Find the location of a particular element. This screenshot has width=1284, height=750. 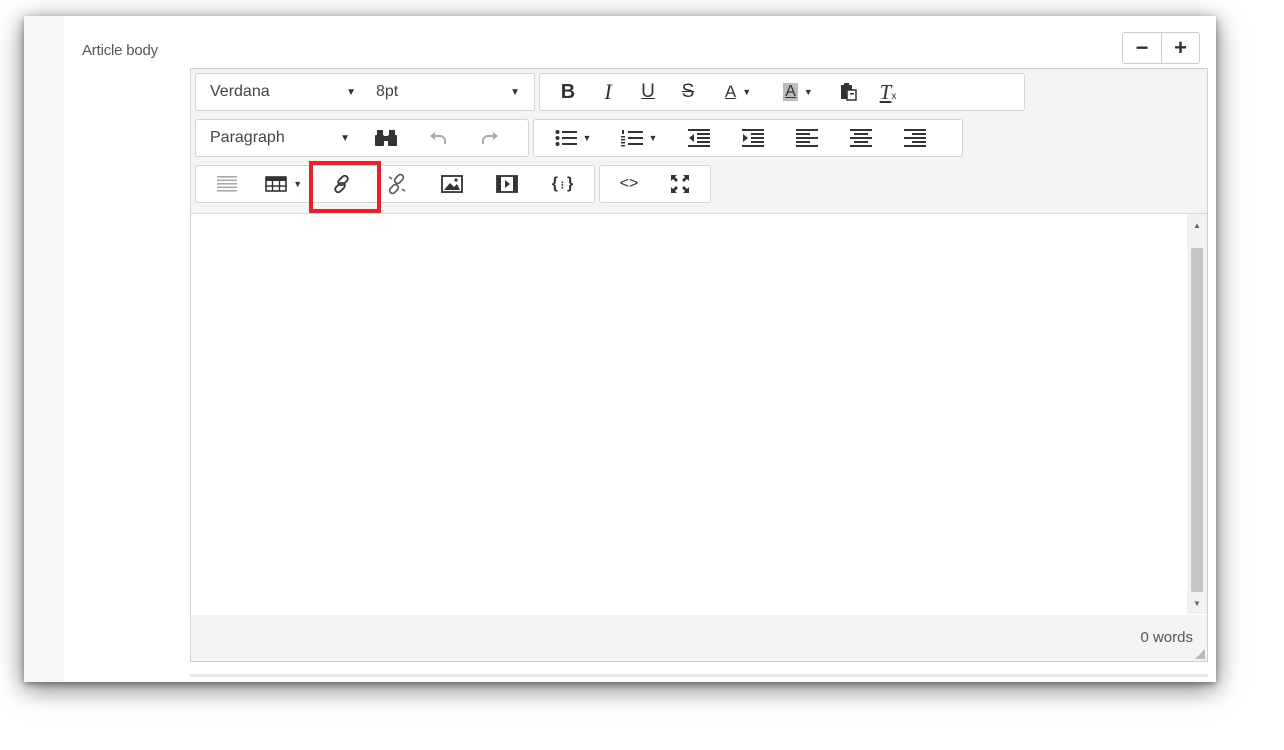

italic-icon: I is located at coordinates (608, 91).